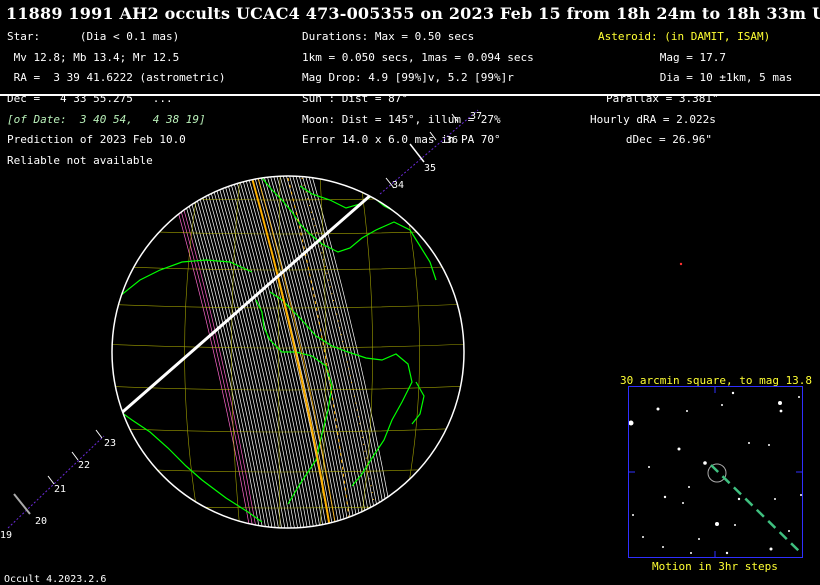 The height and width of the screenshot is (585, 820). What do you see at coordinates (398, 185) in the screenshot?
I see `time-label: 34` at bounding box center [398, 185].